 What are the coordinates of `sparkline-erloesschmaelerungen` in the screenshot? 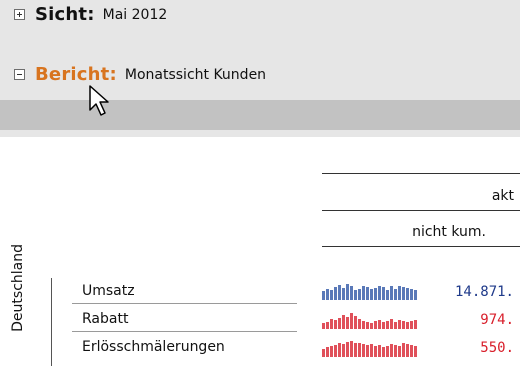 It's located at (370, 349).